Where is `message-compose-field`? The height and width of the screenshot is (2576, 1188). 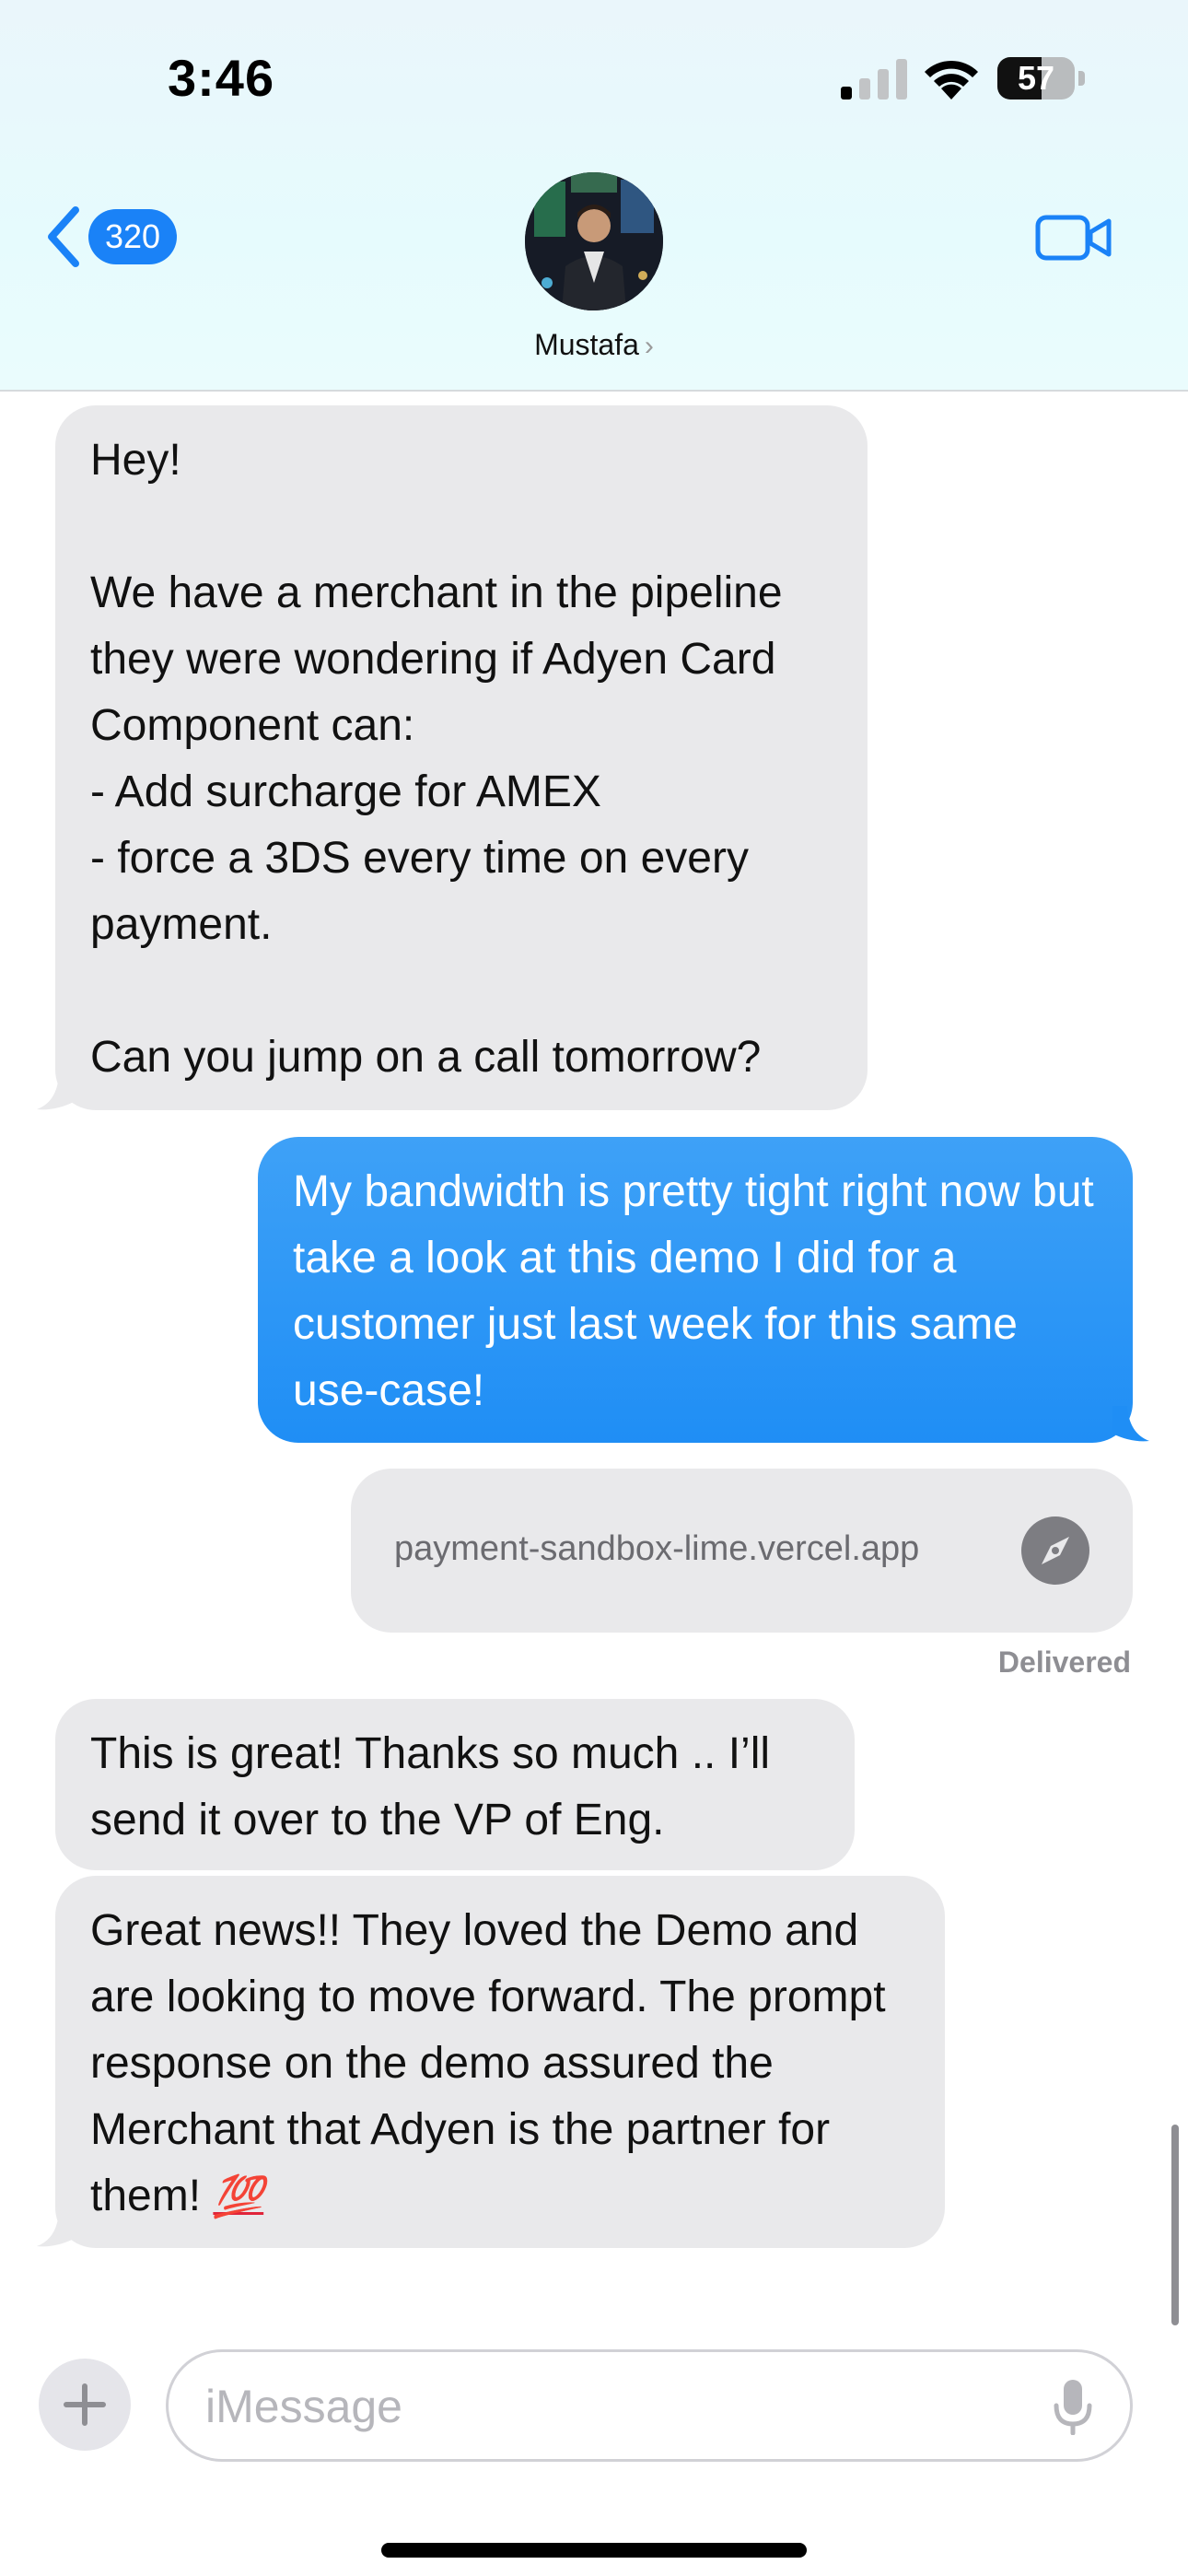 message-compose-field is located at coordinates (649, 2405).